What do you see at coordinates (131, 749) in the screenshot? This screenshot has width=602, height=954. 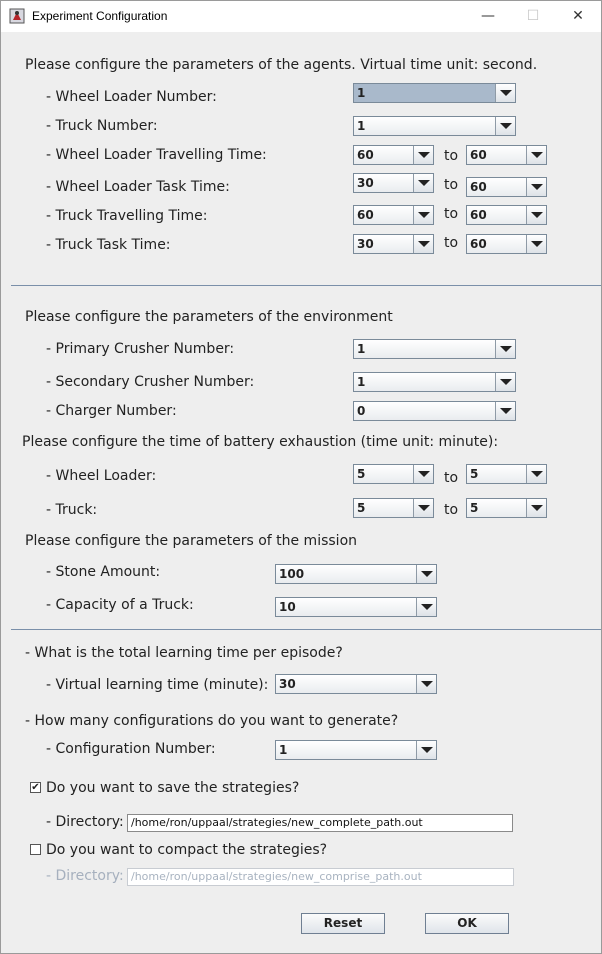 I see `configuration-number-label: - Configuration Number:` at bounding box center [131, 749].